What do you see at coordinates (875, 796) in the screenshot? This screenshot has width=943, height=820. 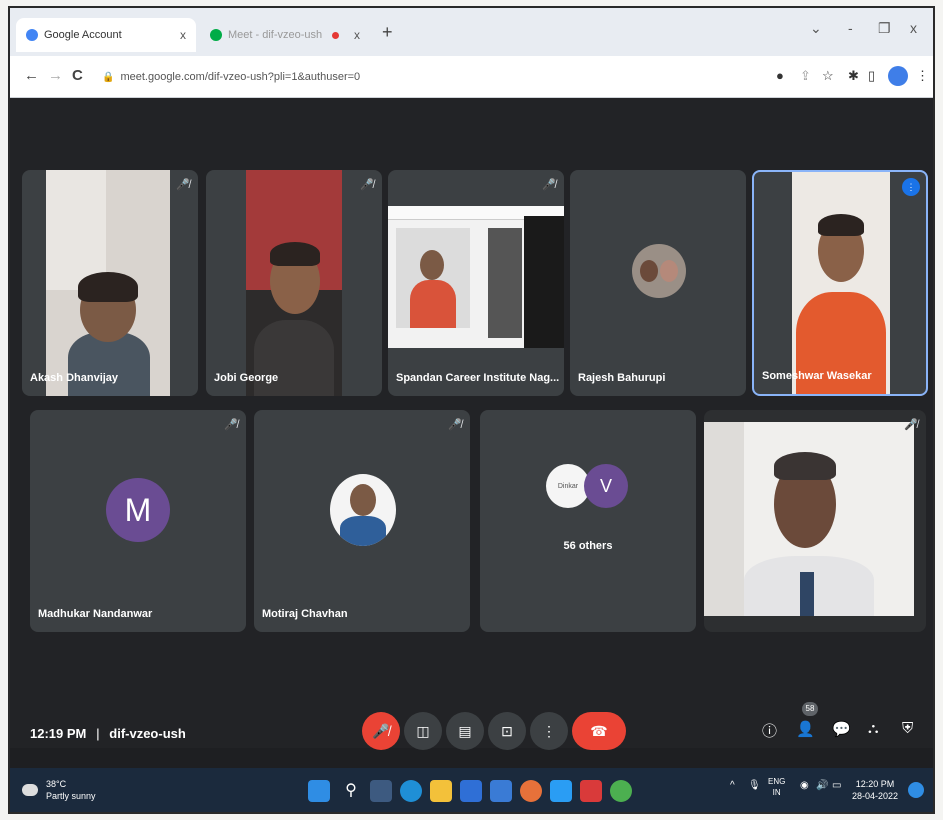 I see `taskbar-date: 28-04-2022` at bounding box center [875, 796].